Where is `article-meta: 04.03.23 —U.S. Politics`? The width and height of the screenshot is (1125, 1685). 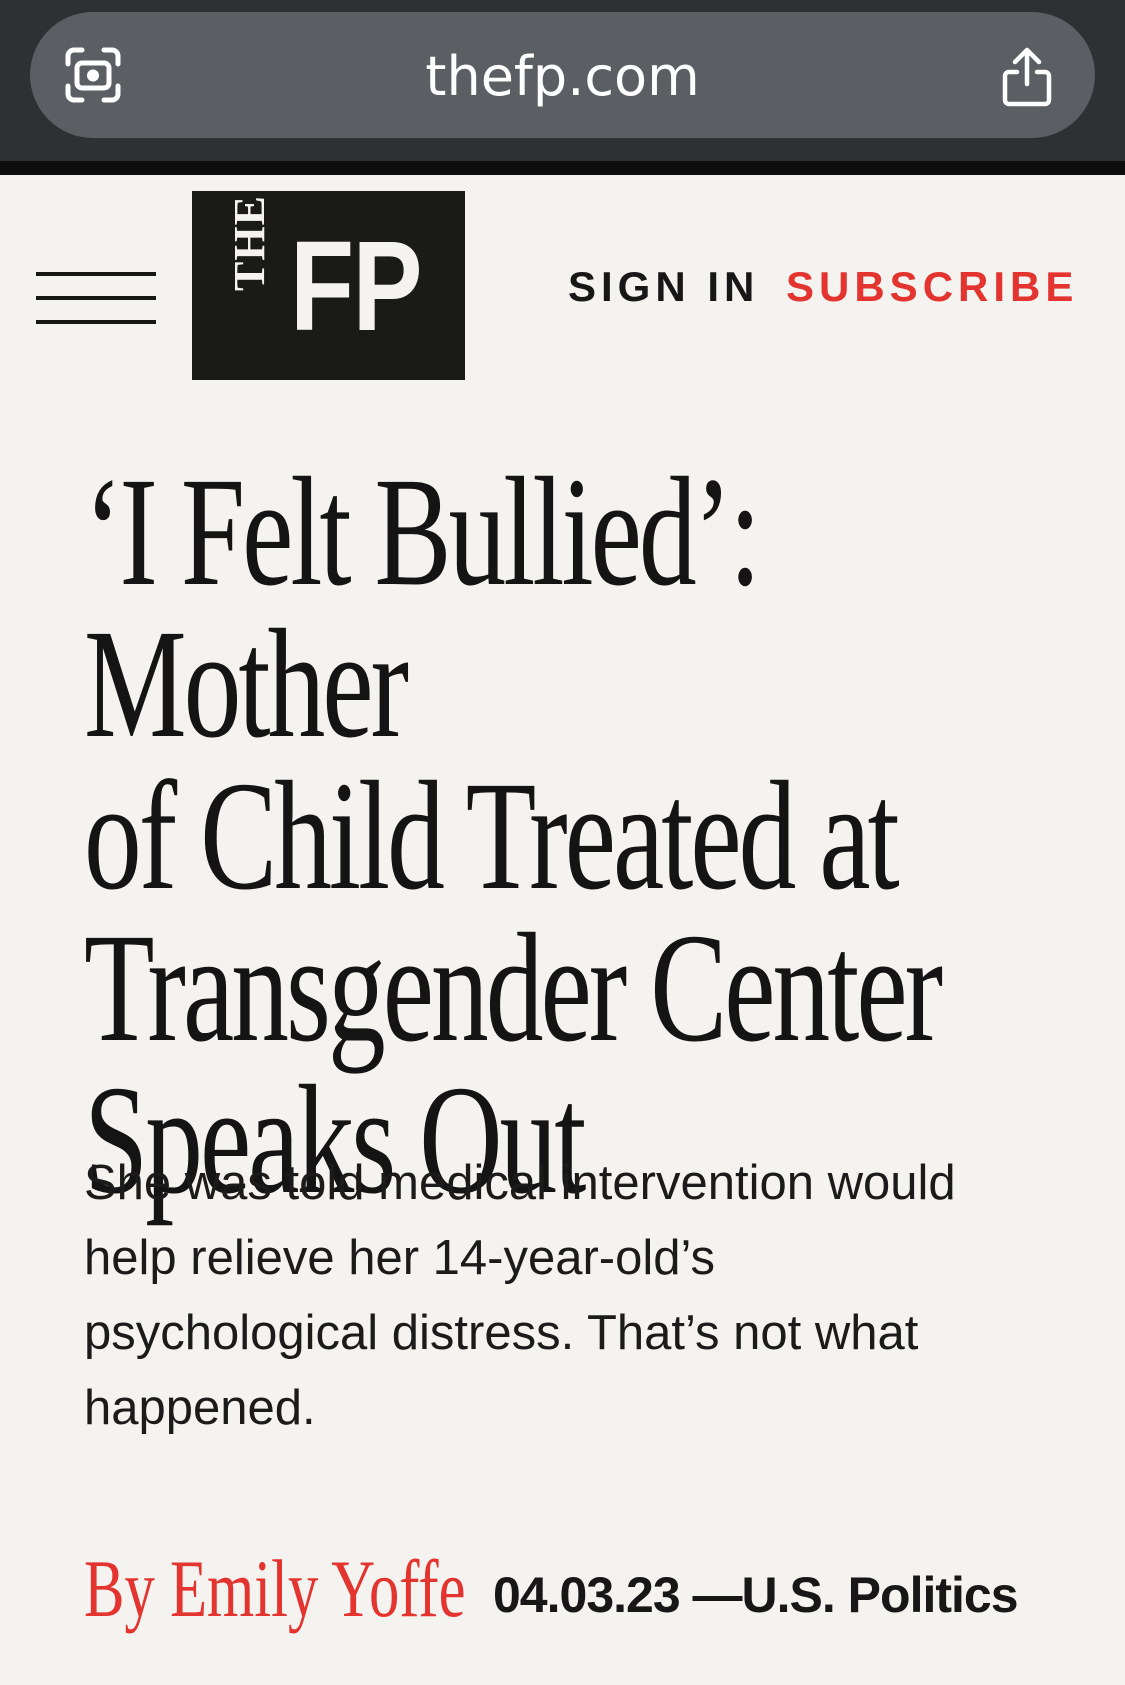
article-meta: 04.03.23 —U.S. Politics is located at coordinates (756, 1595).